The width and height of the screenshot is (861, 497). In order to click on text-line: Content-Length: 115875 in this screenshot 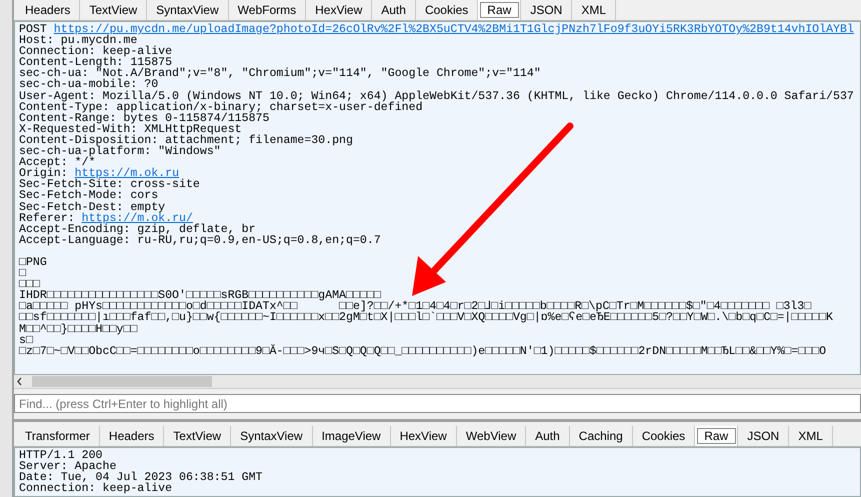, I will do `click(95, 62)`.